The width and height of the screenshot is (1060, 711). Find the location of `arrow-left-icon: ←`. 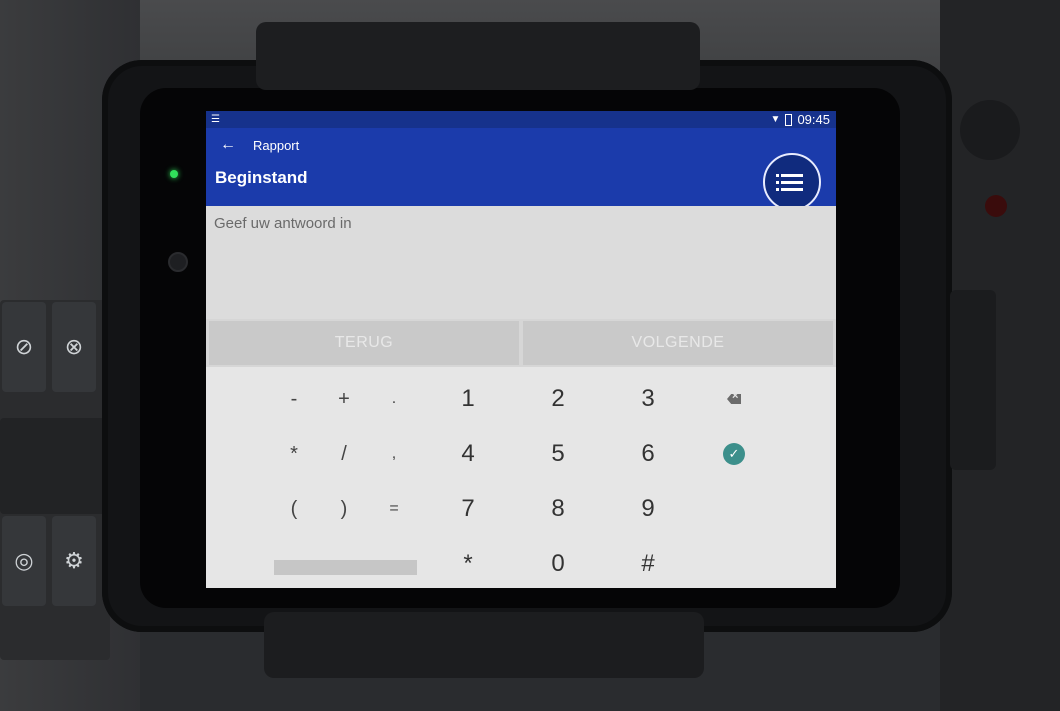

arrow-left-icon: ← is located at coordinates (228, 145).